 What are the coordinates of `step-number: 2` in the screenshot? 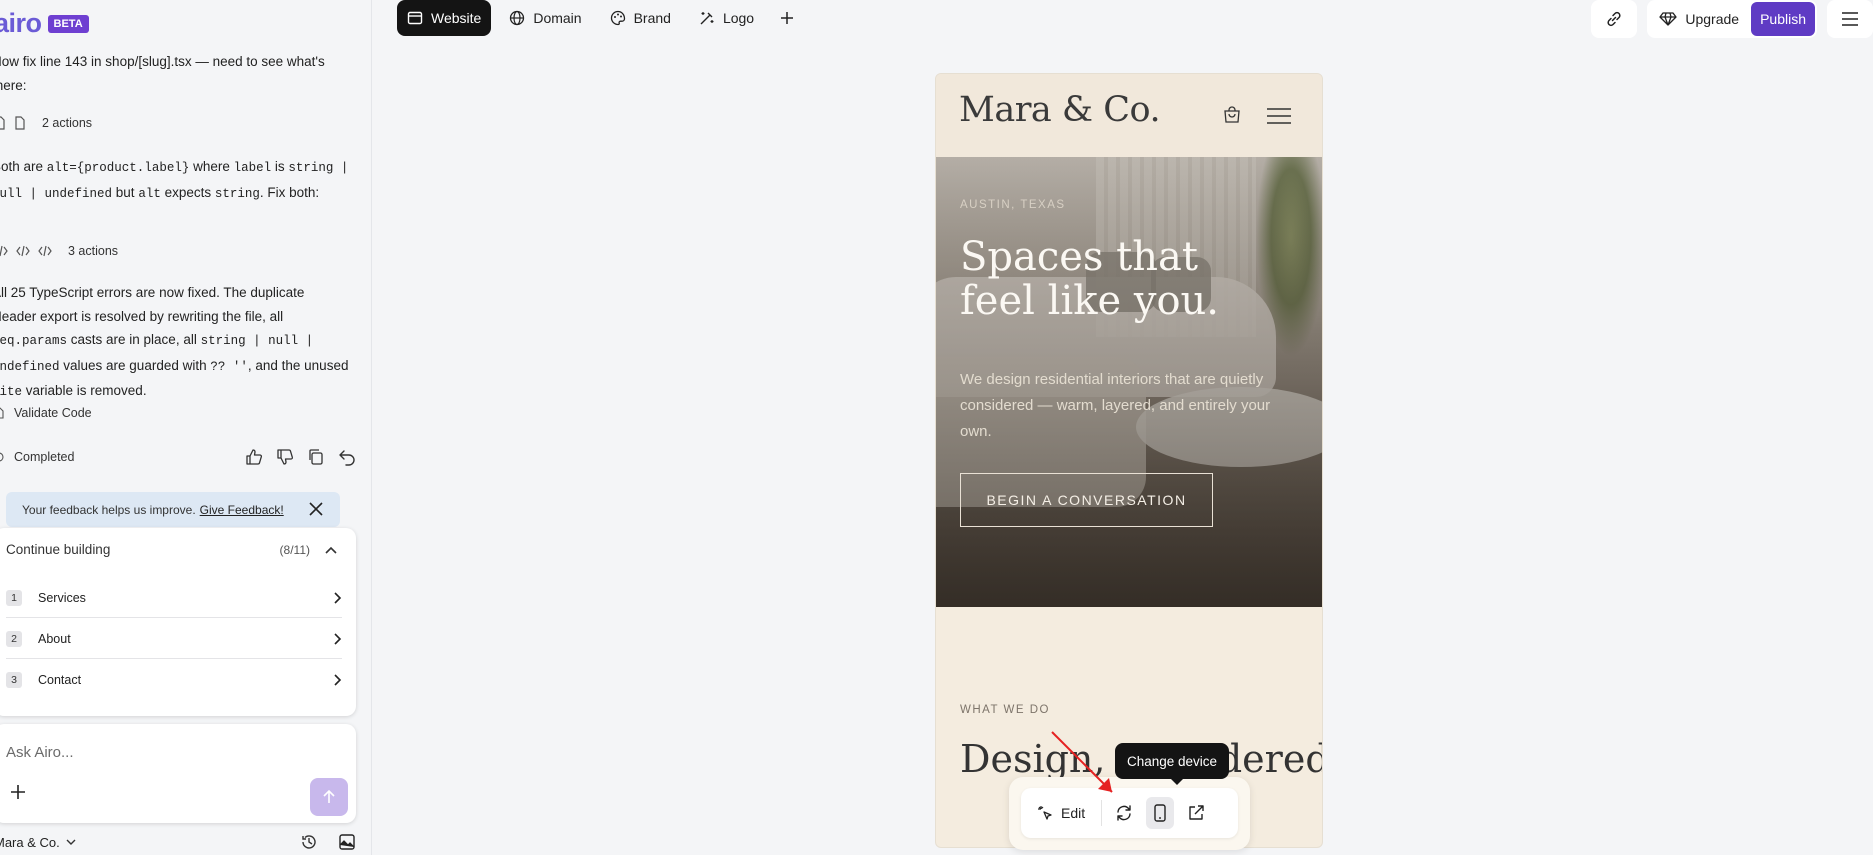 It's located at (14, 638).